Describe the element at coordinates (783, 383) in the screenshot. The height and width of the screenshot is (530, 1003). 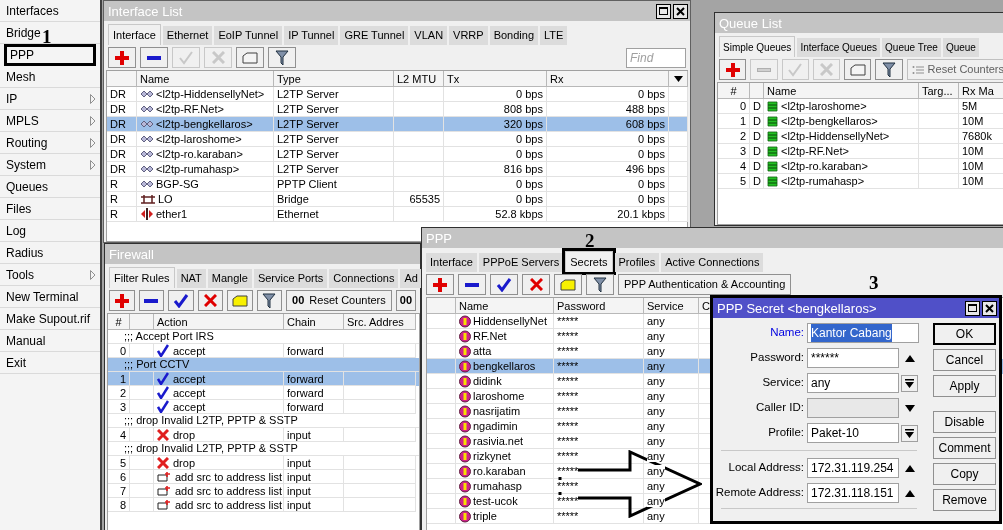
I see `field-label: Service:` at that location.